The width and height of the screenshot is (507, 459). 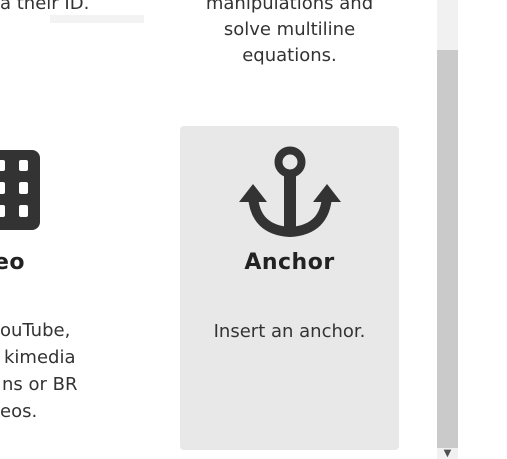 I want to click on math-card-desc-line-2: solve multiline, so click(x=289, y=29).